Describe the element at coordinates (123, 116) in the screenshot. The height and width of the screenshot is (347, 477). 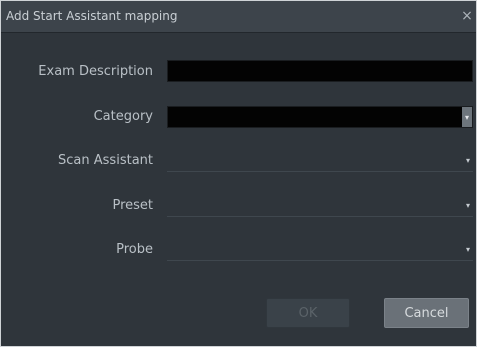
I see `category-label: Category` at that location.